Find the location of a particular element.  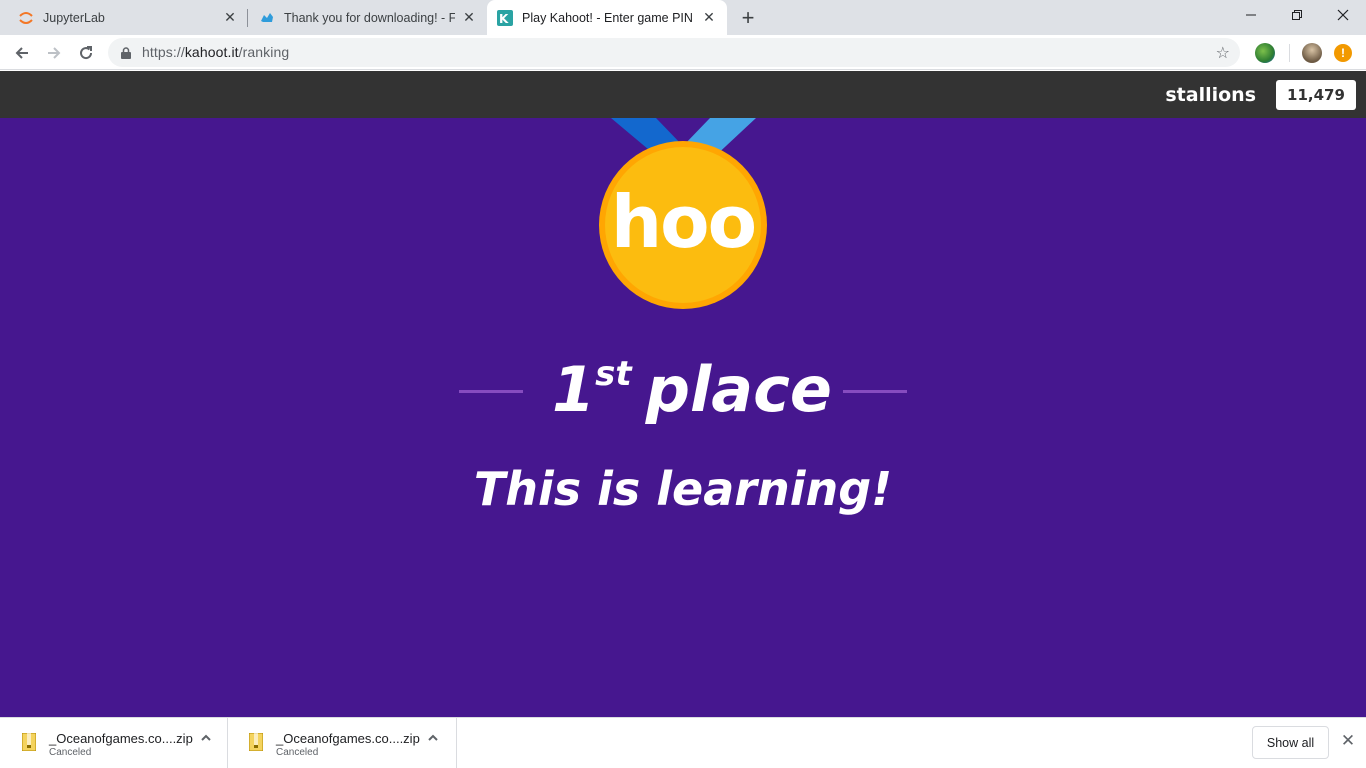

restore-icon is located at coordinates (1297, 15).